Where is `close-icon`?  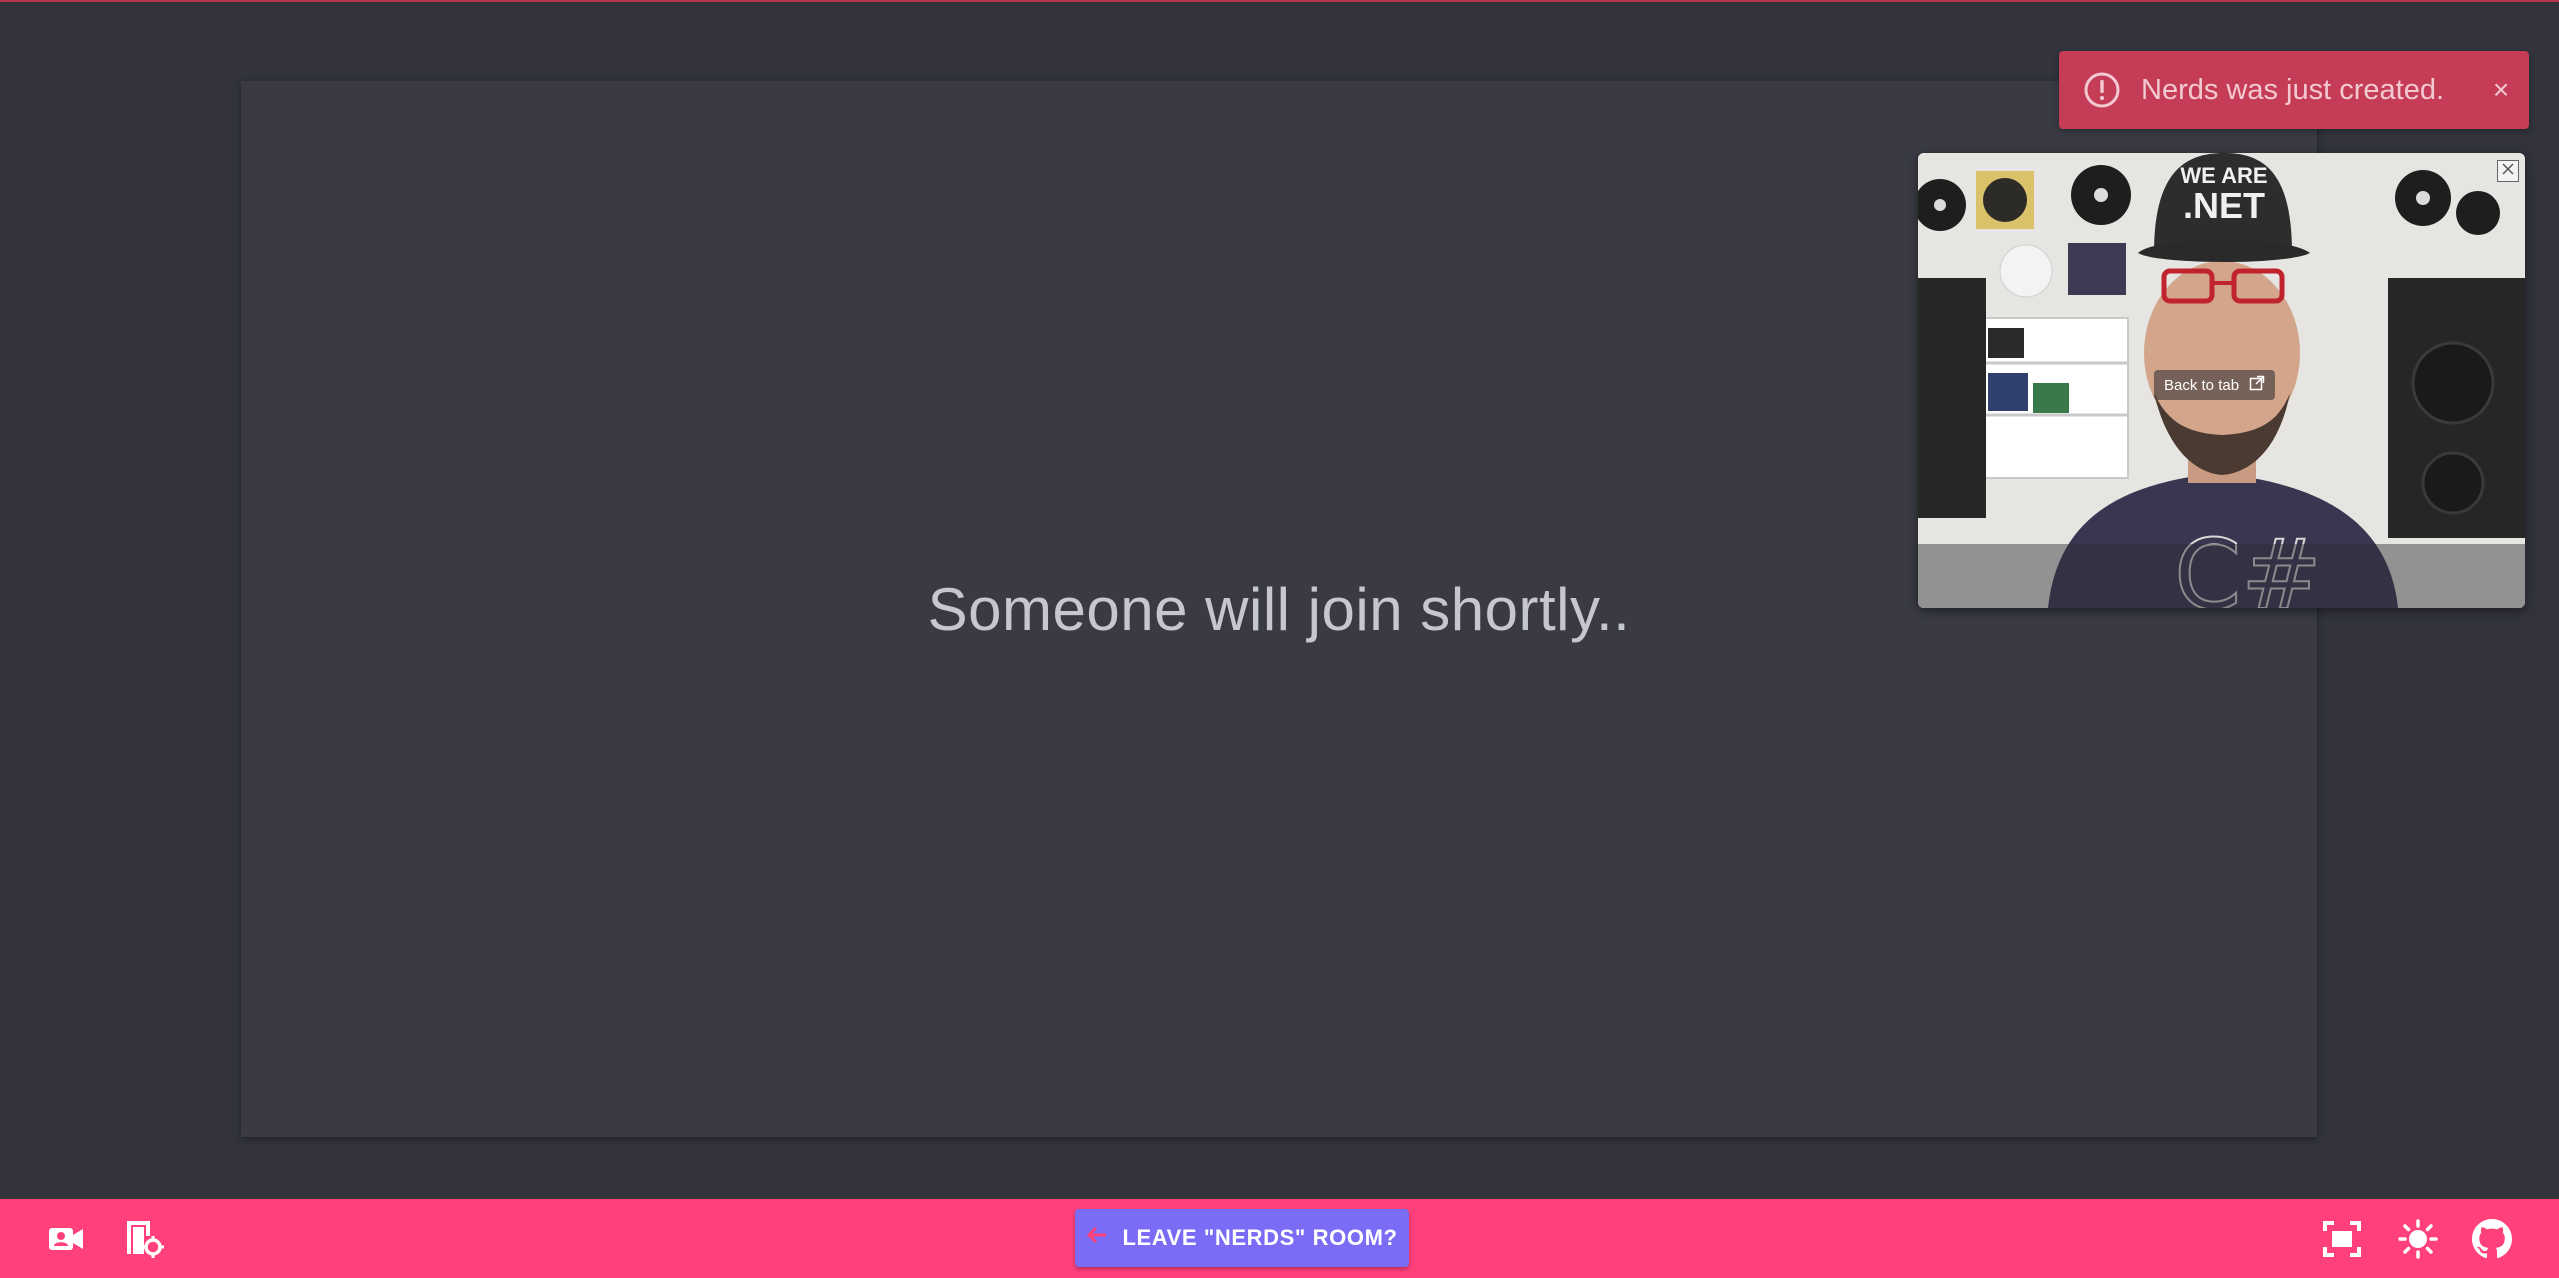 close-icon is located at coordinates (2508, 171).